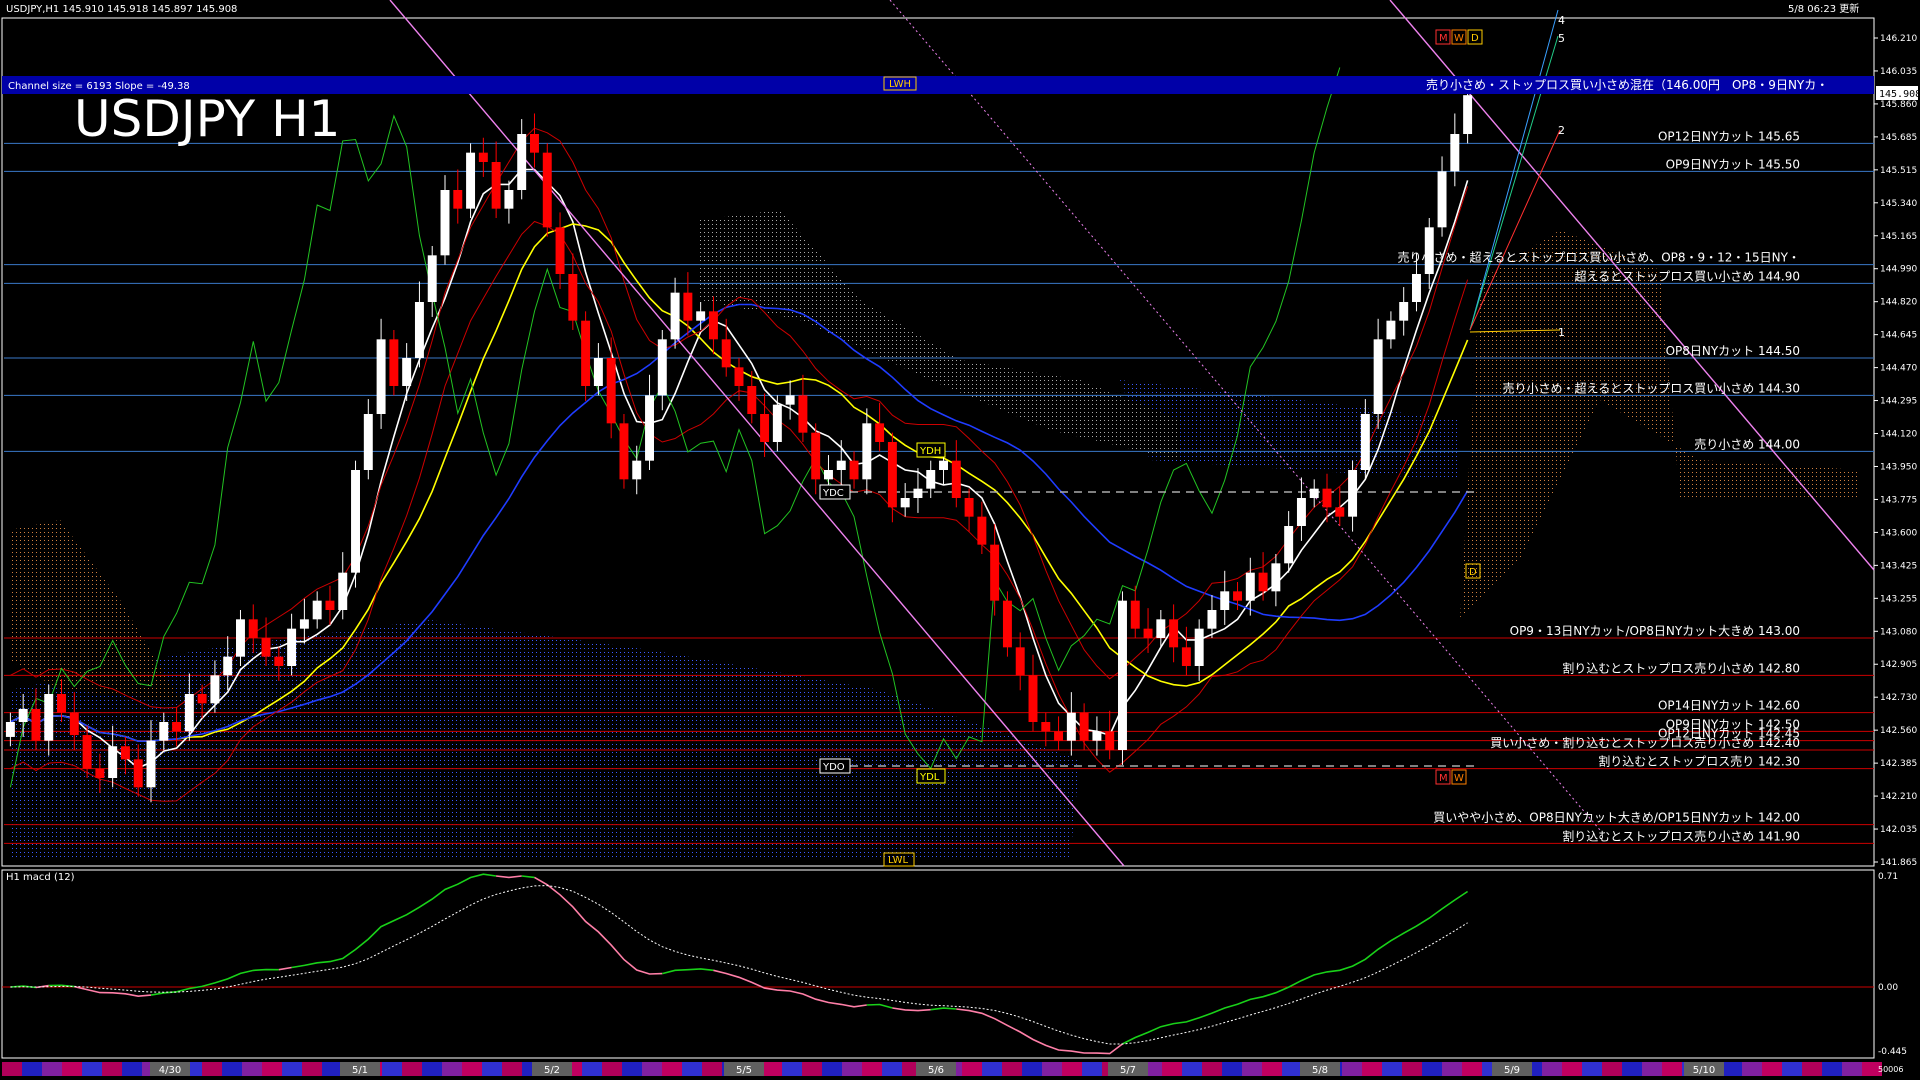 This screenshot has height=1080, width=1920. Describe the element at coordinates (1888, 877) in the screenshot. I see `macd-axis-top: 0.71` at that location.